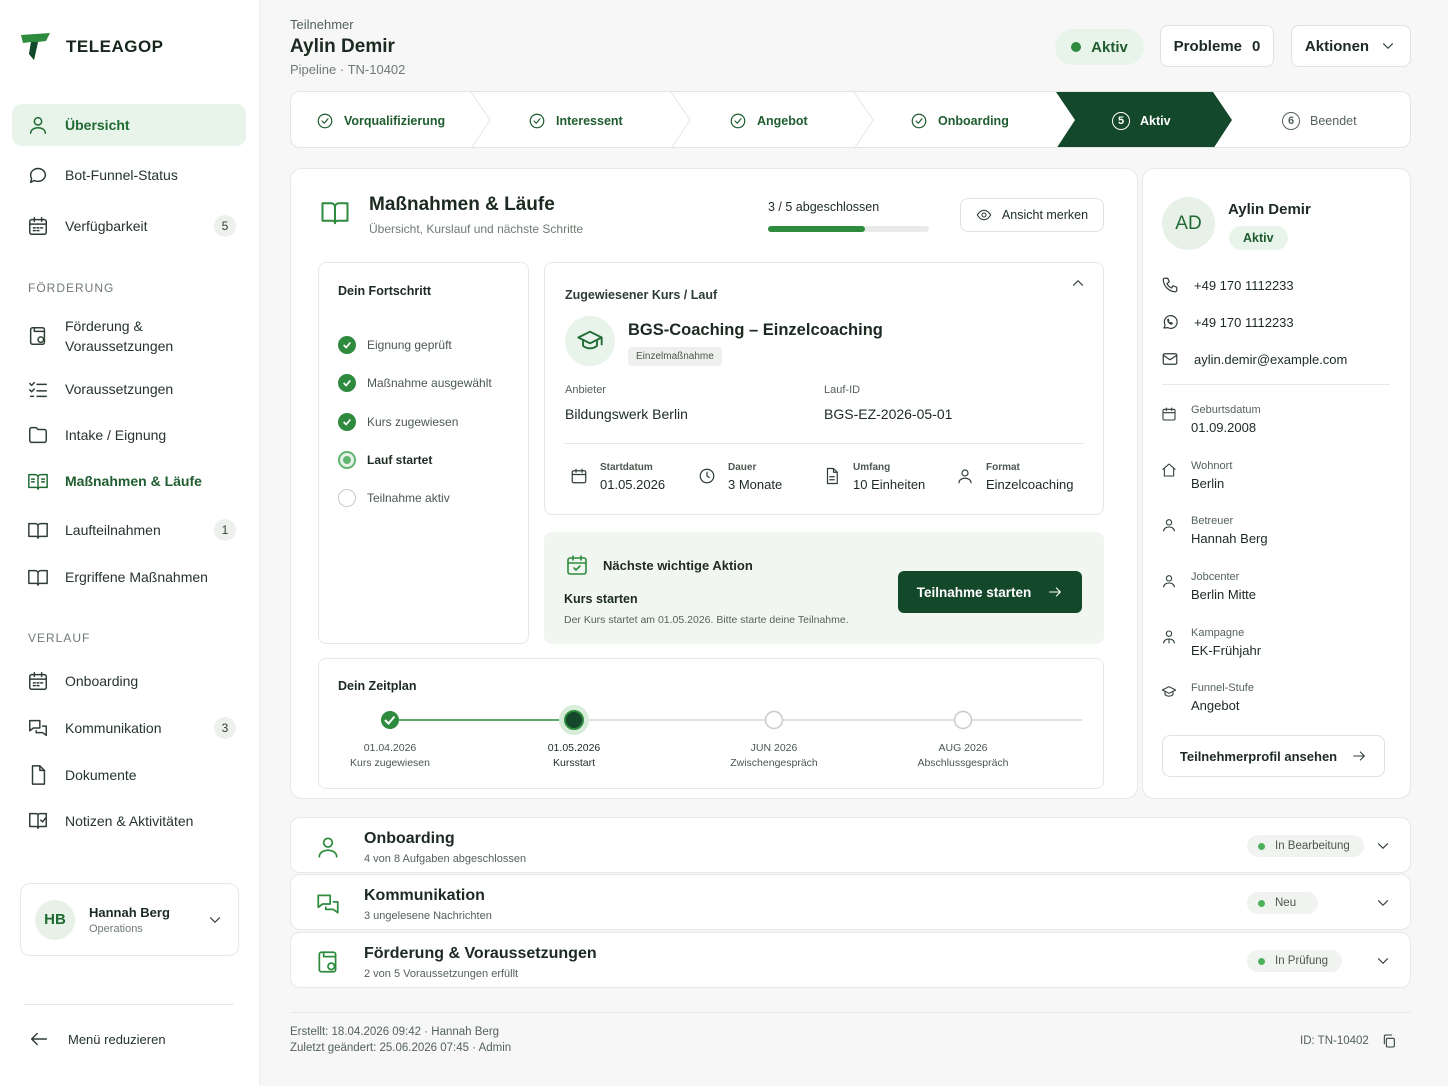  Describe the element at coordinates (1254, 359) in the screenshot. I see `email-row: aylin.demir@example.com` at that location.